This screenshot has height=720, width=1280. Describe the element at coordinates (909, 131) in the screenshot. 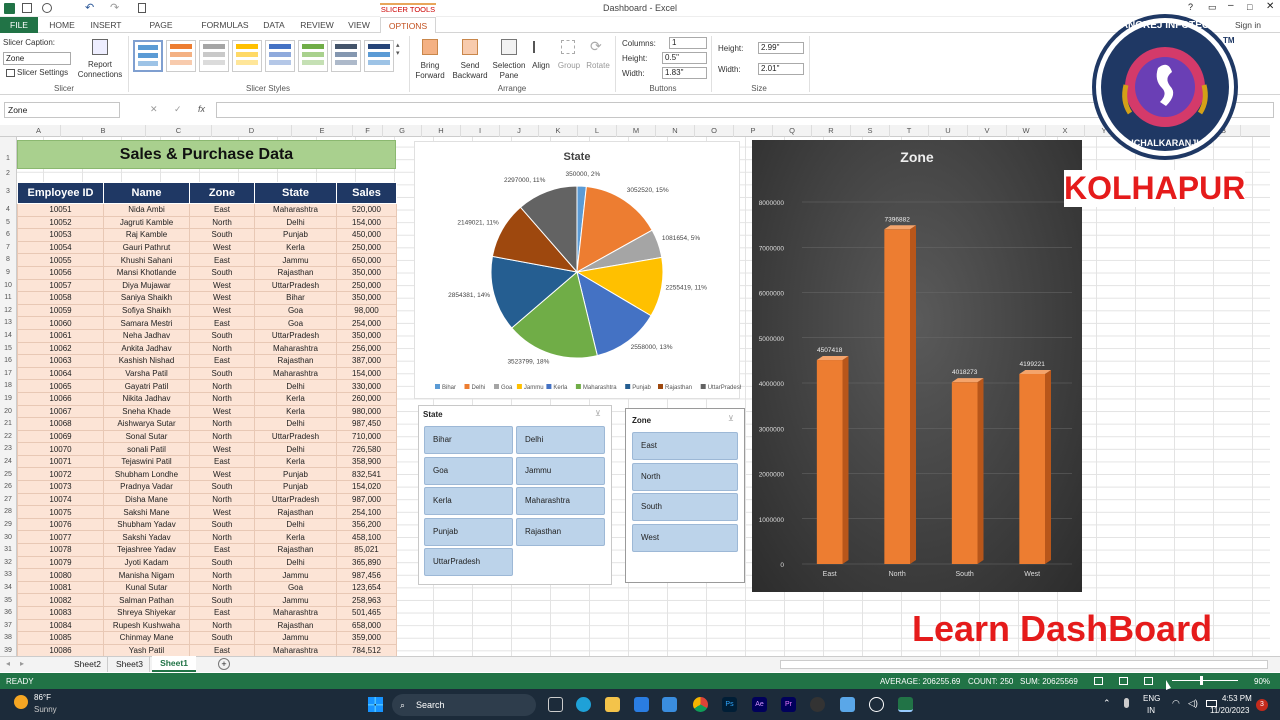

I see `column-header: T` at that location.